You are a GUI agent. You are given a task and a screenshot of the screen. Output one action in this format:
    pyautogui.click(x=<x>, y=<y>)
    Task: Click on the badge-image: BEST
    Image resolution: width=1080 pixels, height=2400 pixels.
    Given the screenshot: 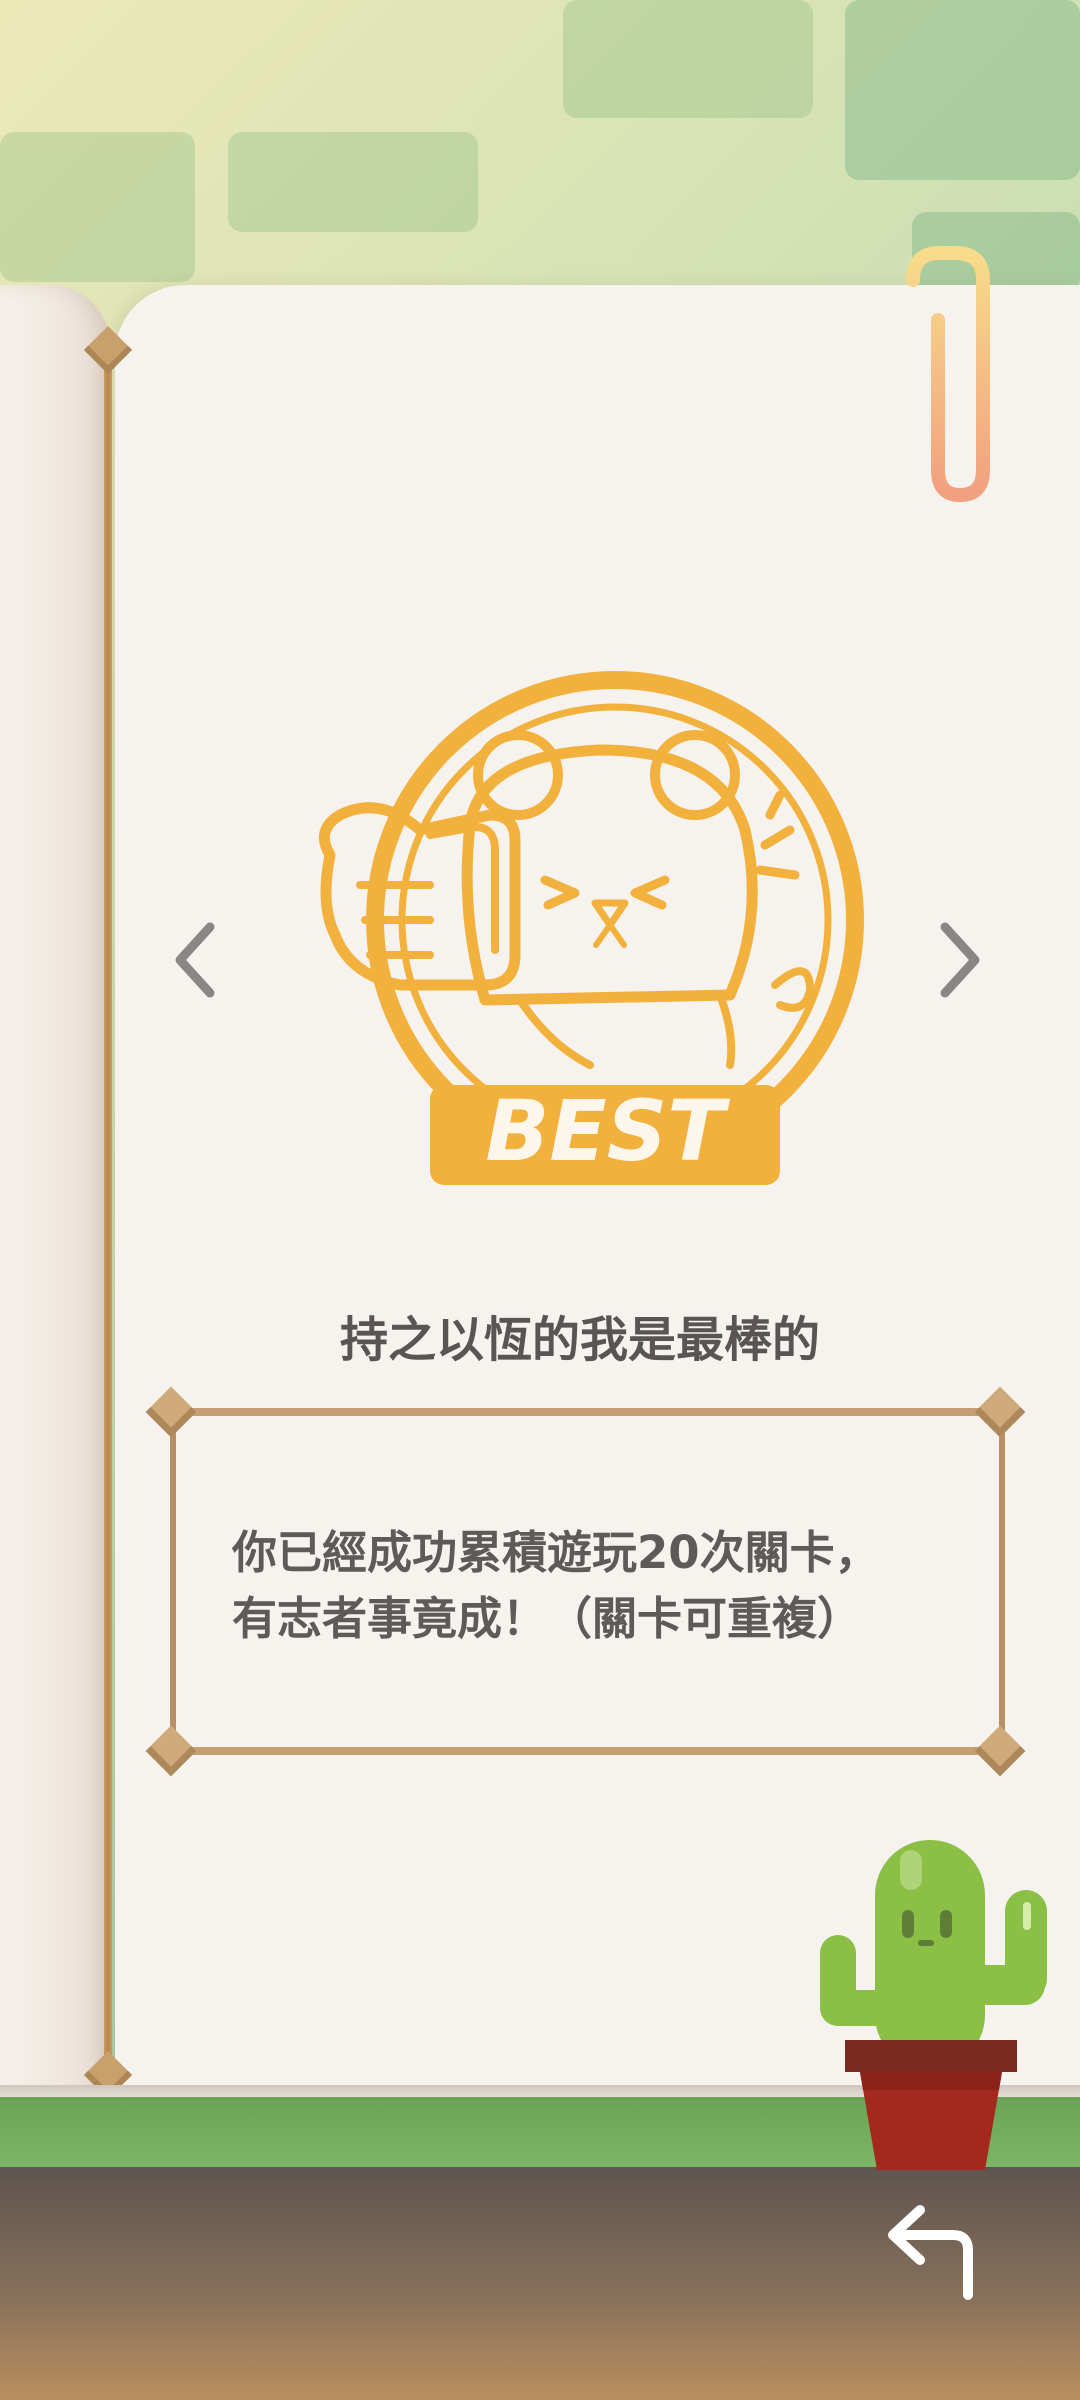 What is the action you would take?
    pyautogui.click(x=591, y=928)
    